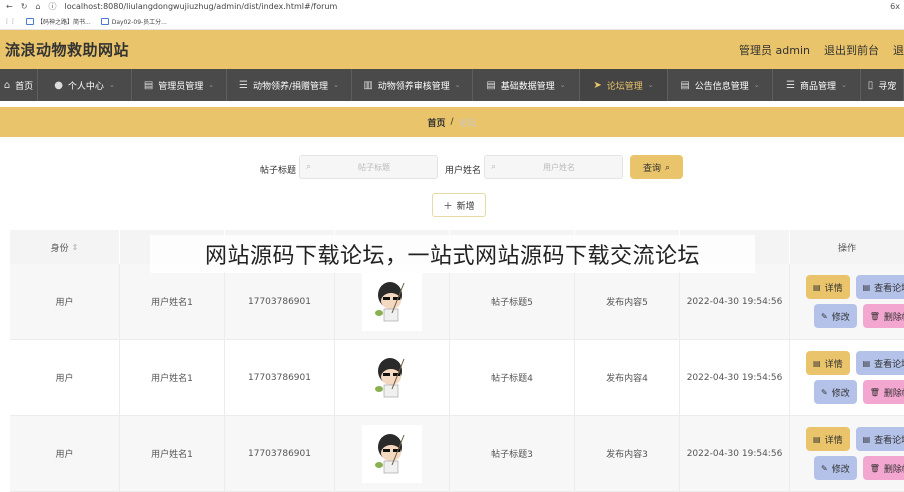 This screenshot has height=492, width=904. What do you see at coordinates (735, 453) in the screenshot?
I see `cell-time: 2022-04-30 19:54:56` at bounding box center [735, 453].